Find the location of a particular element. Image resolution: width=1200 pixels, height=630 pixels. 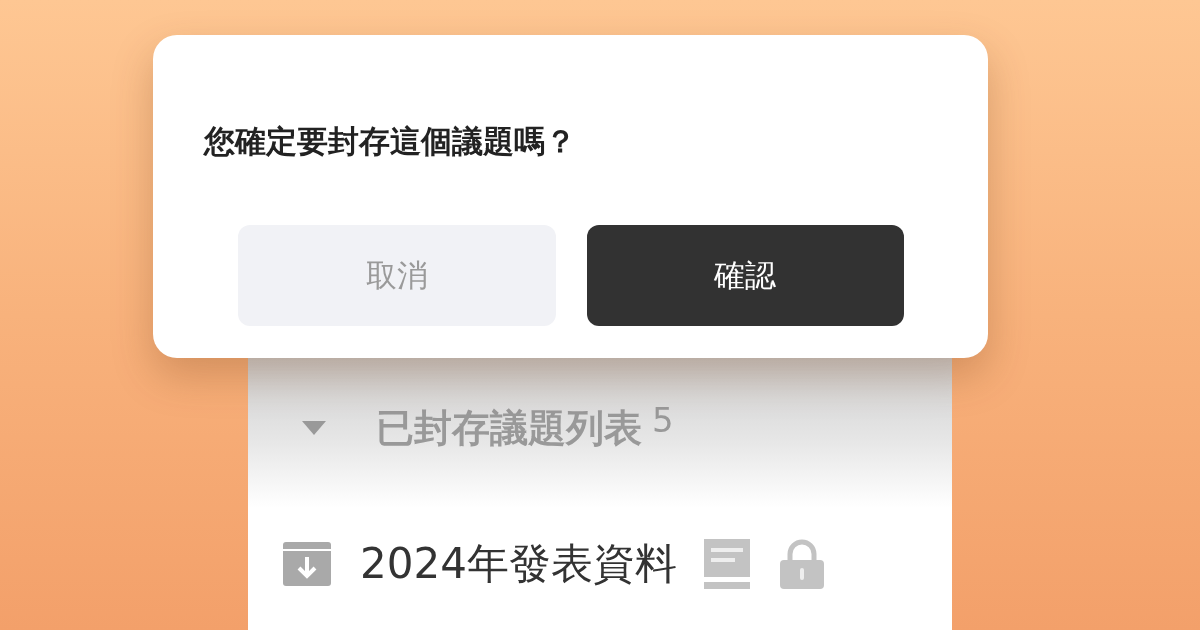

archive-box-icon is located at coordinates (307, 564).